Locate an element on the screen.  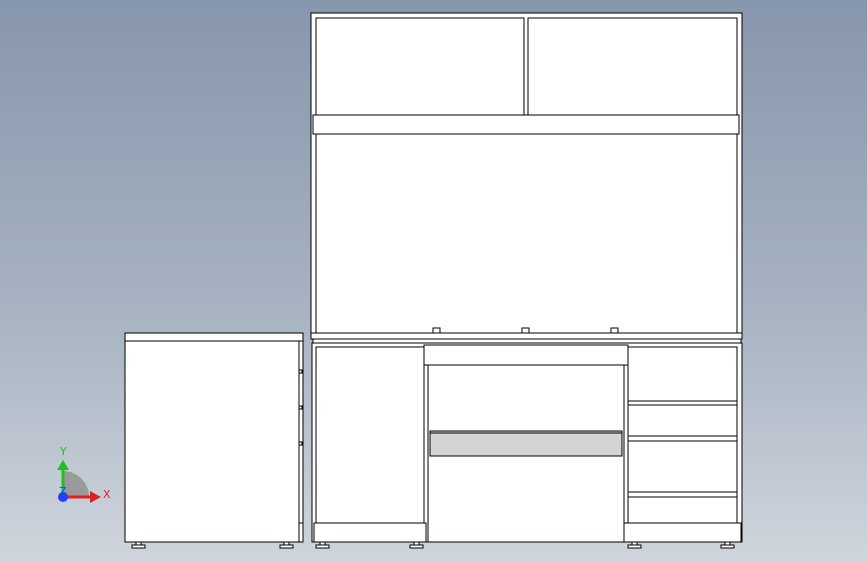
worktop-edge is located at coordinates (527, 341).